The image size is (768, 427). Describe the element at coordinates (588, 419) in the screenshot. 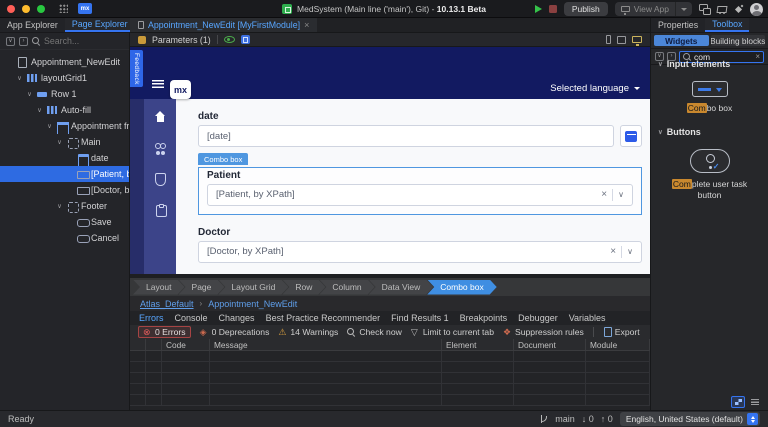

I see `incoming-commits: ↓ 0` at that location.